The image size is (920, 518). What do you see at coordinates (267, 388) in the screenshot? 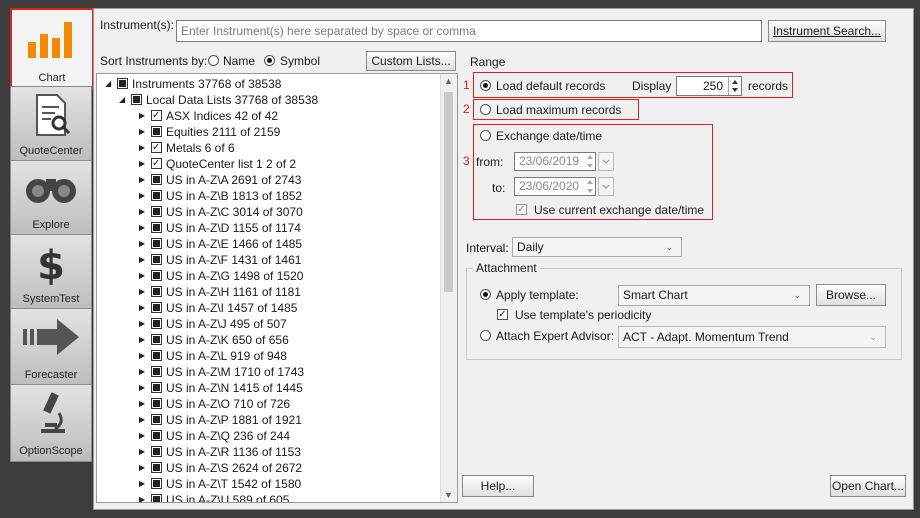
I see `tree-row: ▶ US in A-Z\N 1415 of 1445` at bounding box center [267, 388].